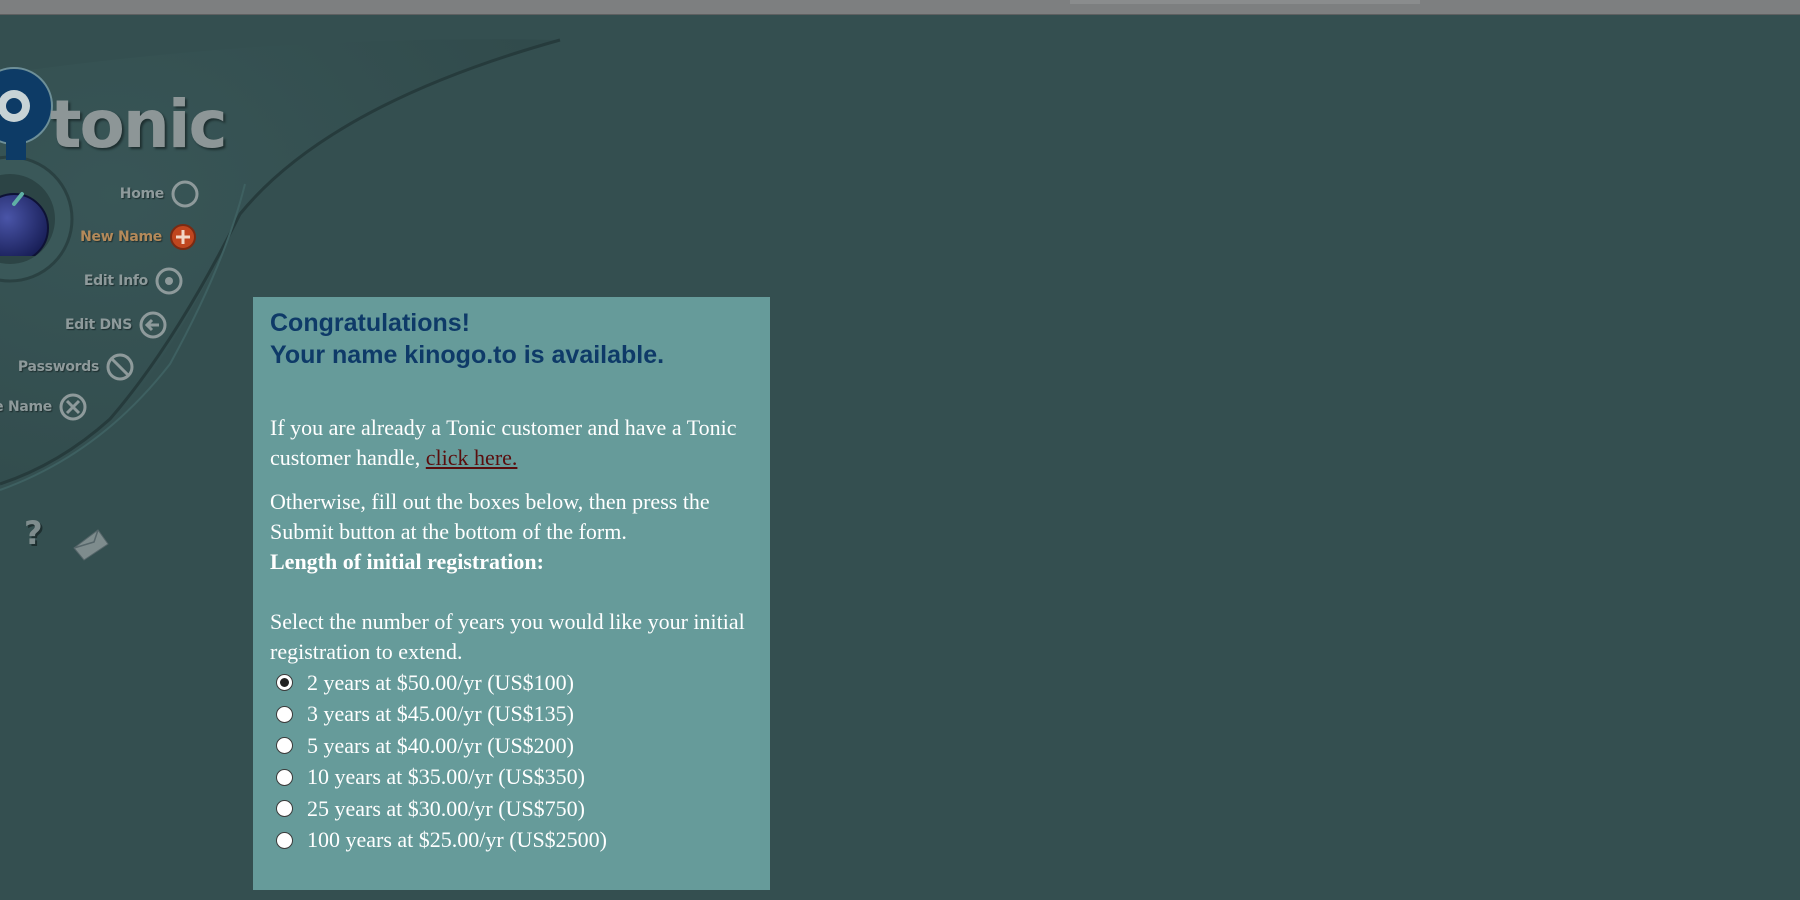  Describe the element at coordinates (457, 840) in the screenshot. I see `option-label: 100 years at $25.00/yr (US$2500)` at that location.